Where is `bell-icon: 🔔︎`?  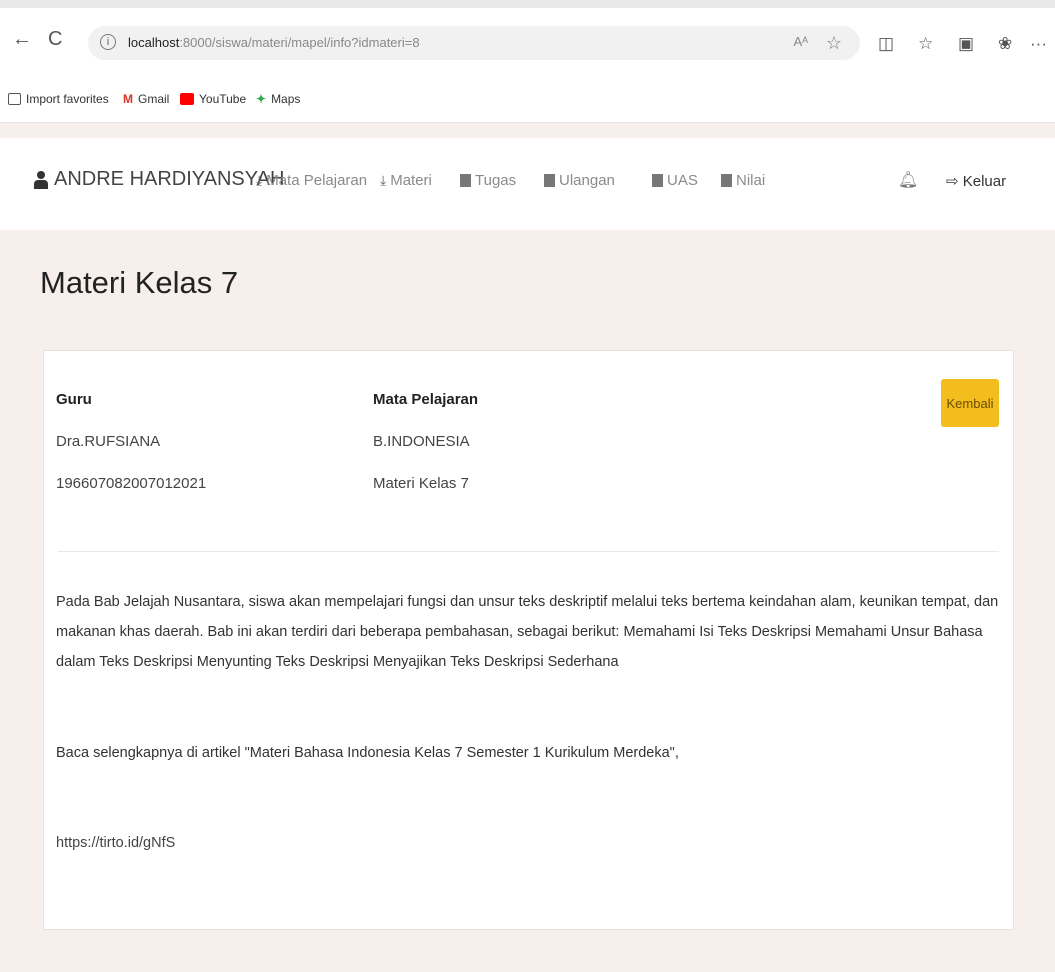 bell-icon: 🔔︎ is located at coordinates (908, 180).